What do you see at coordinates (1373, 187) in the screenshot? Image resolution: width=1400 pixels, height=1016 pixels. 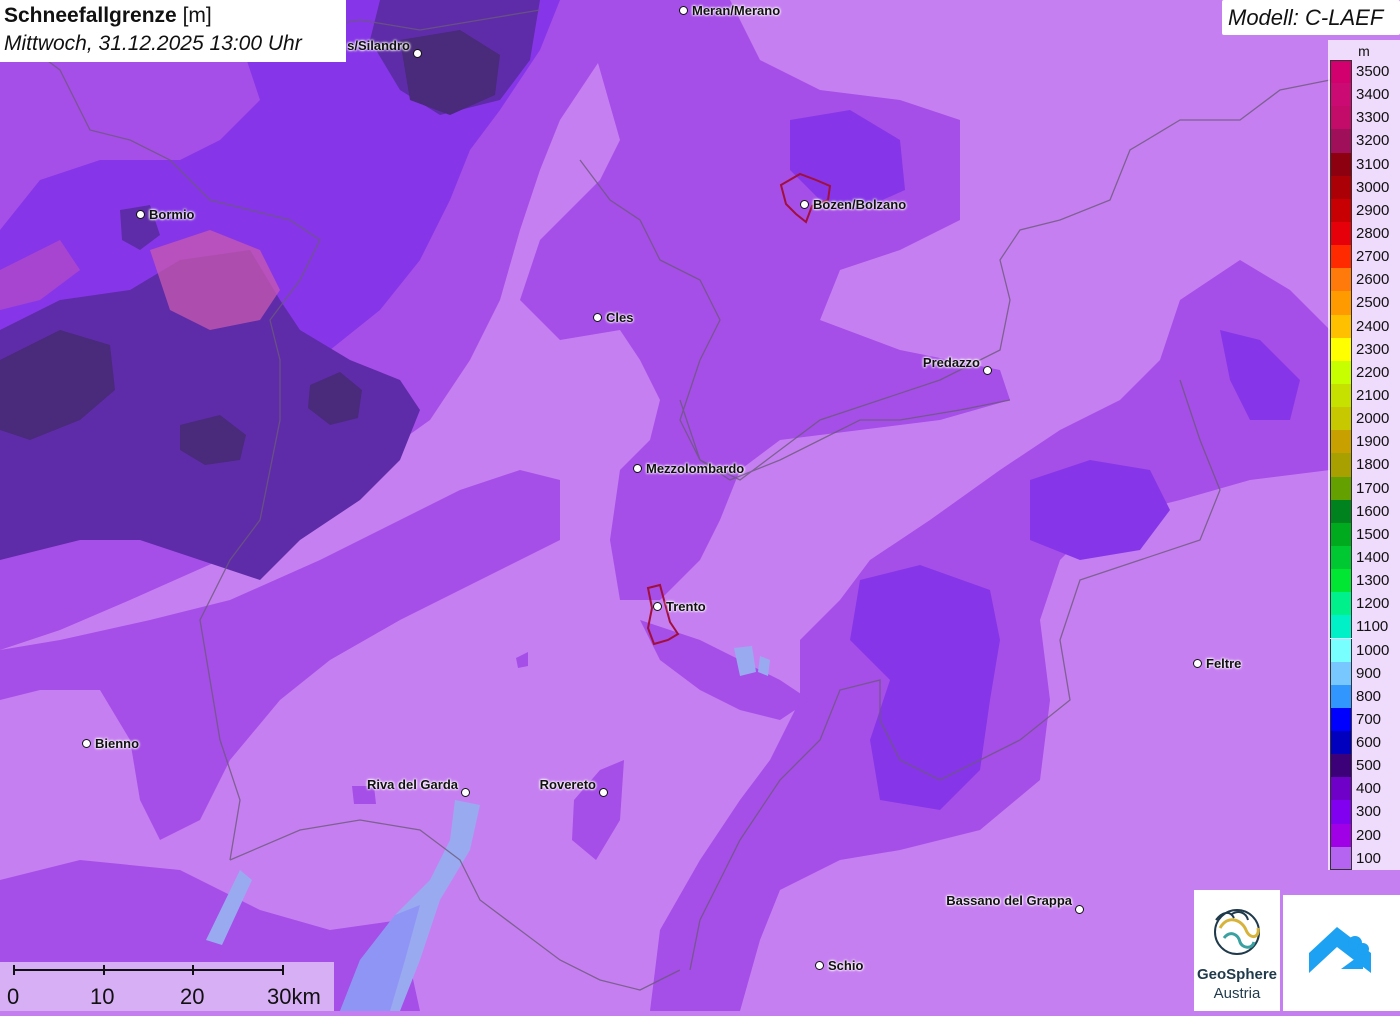 I see `legend-label: 3000` at bounding box center [1373, 187].